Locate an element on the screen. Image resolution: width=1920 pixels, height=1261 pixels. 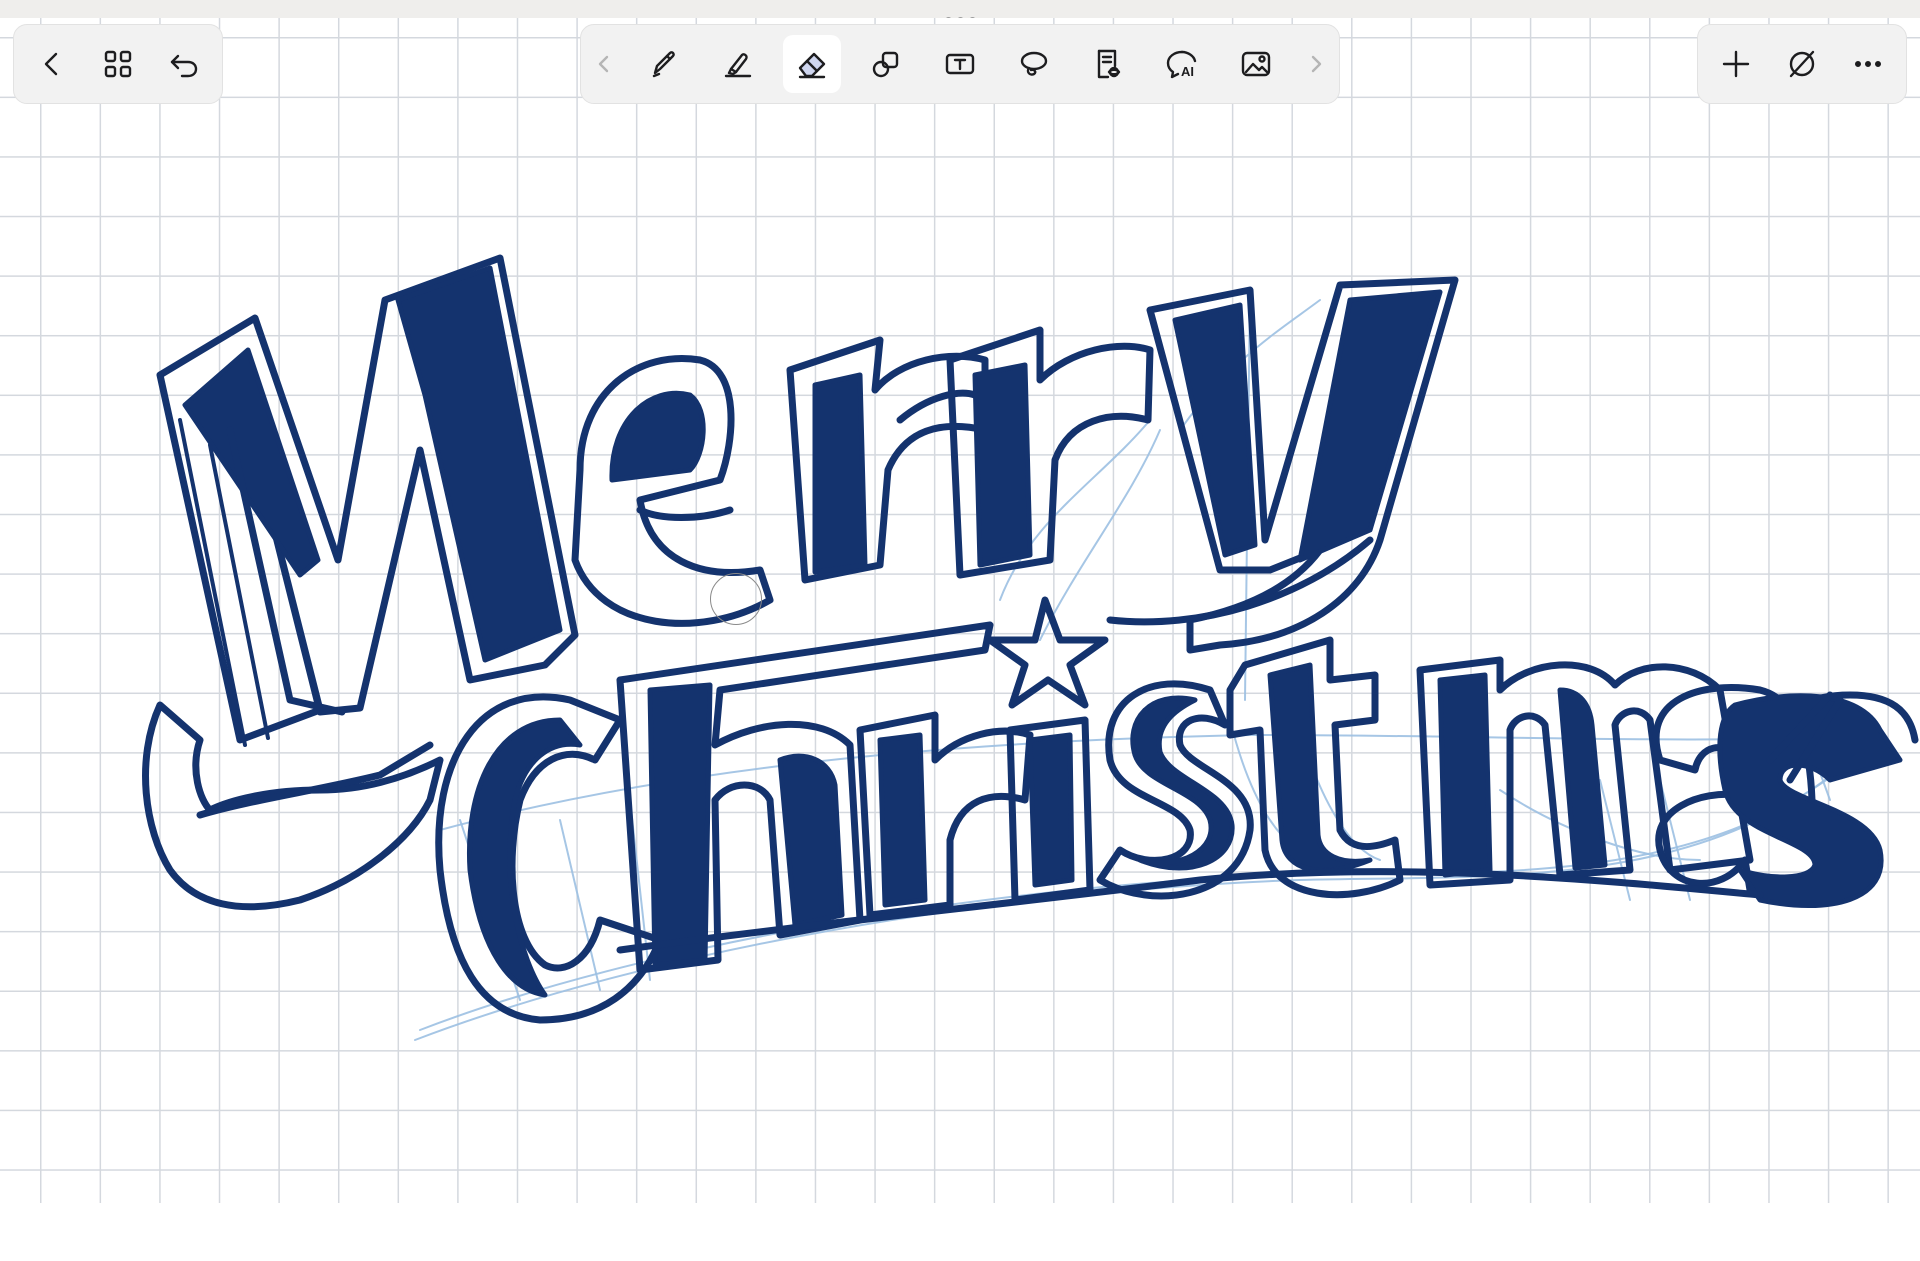
pen-tool-button is located at coordinates (664, 64).